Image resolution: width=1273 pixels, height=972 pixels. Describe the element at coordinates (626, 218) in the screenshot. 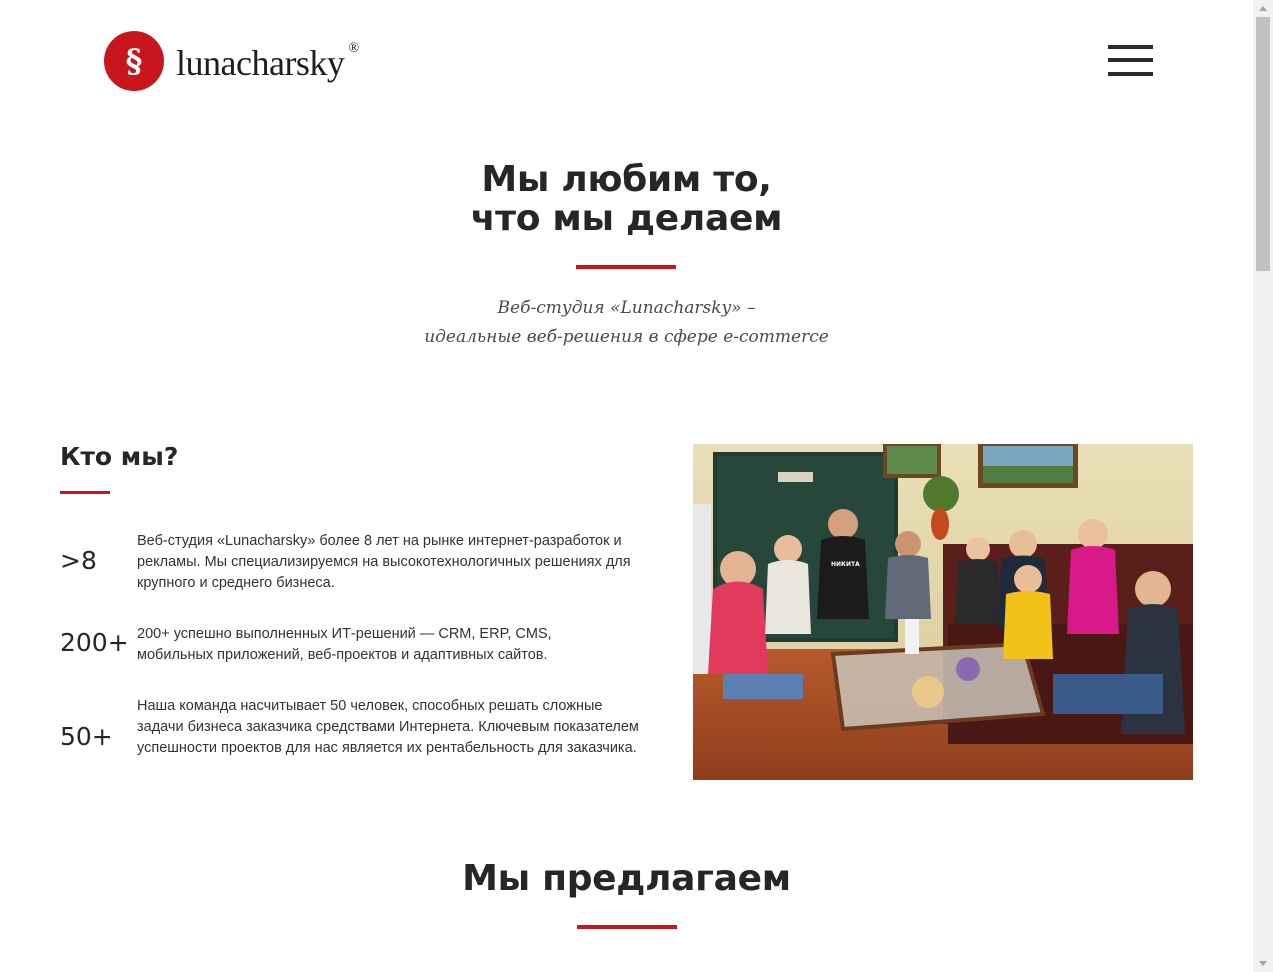

I see `hero-title-line-2: что мы делаем` at that location.